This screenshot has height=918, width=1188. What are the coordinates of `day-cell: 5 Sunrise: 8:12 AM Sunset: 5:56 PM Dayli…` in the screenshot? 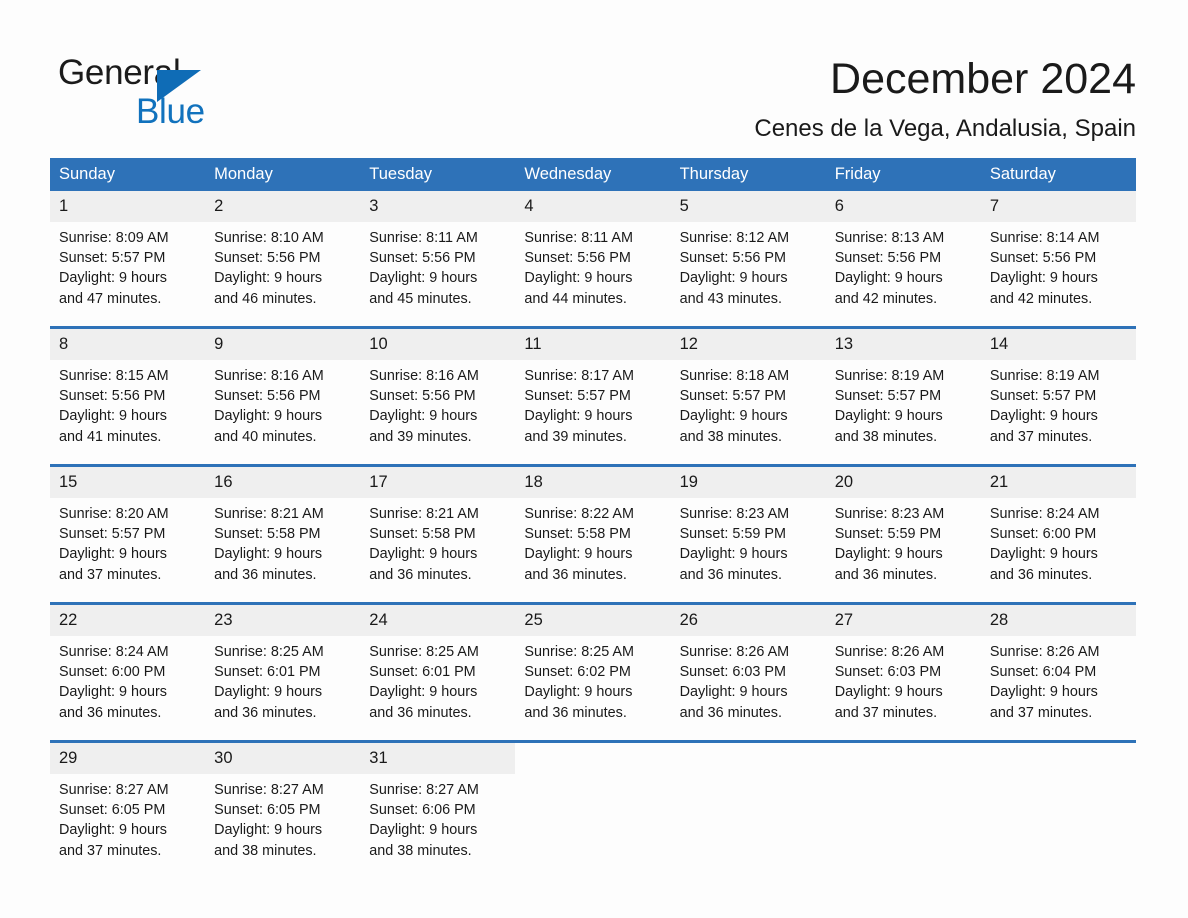 It's located at (748, 259).